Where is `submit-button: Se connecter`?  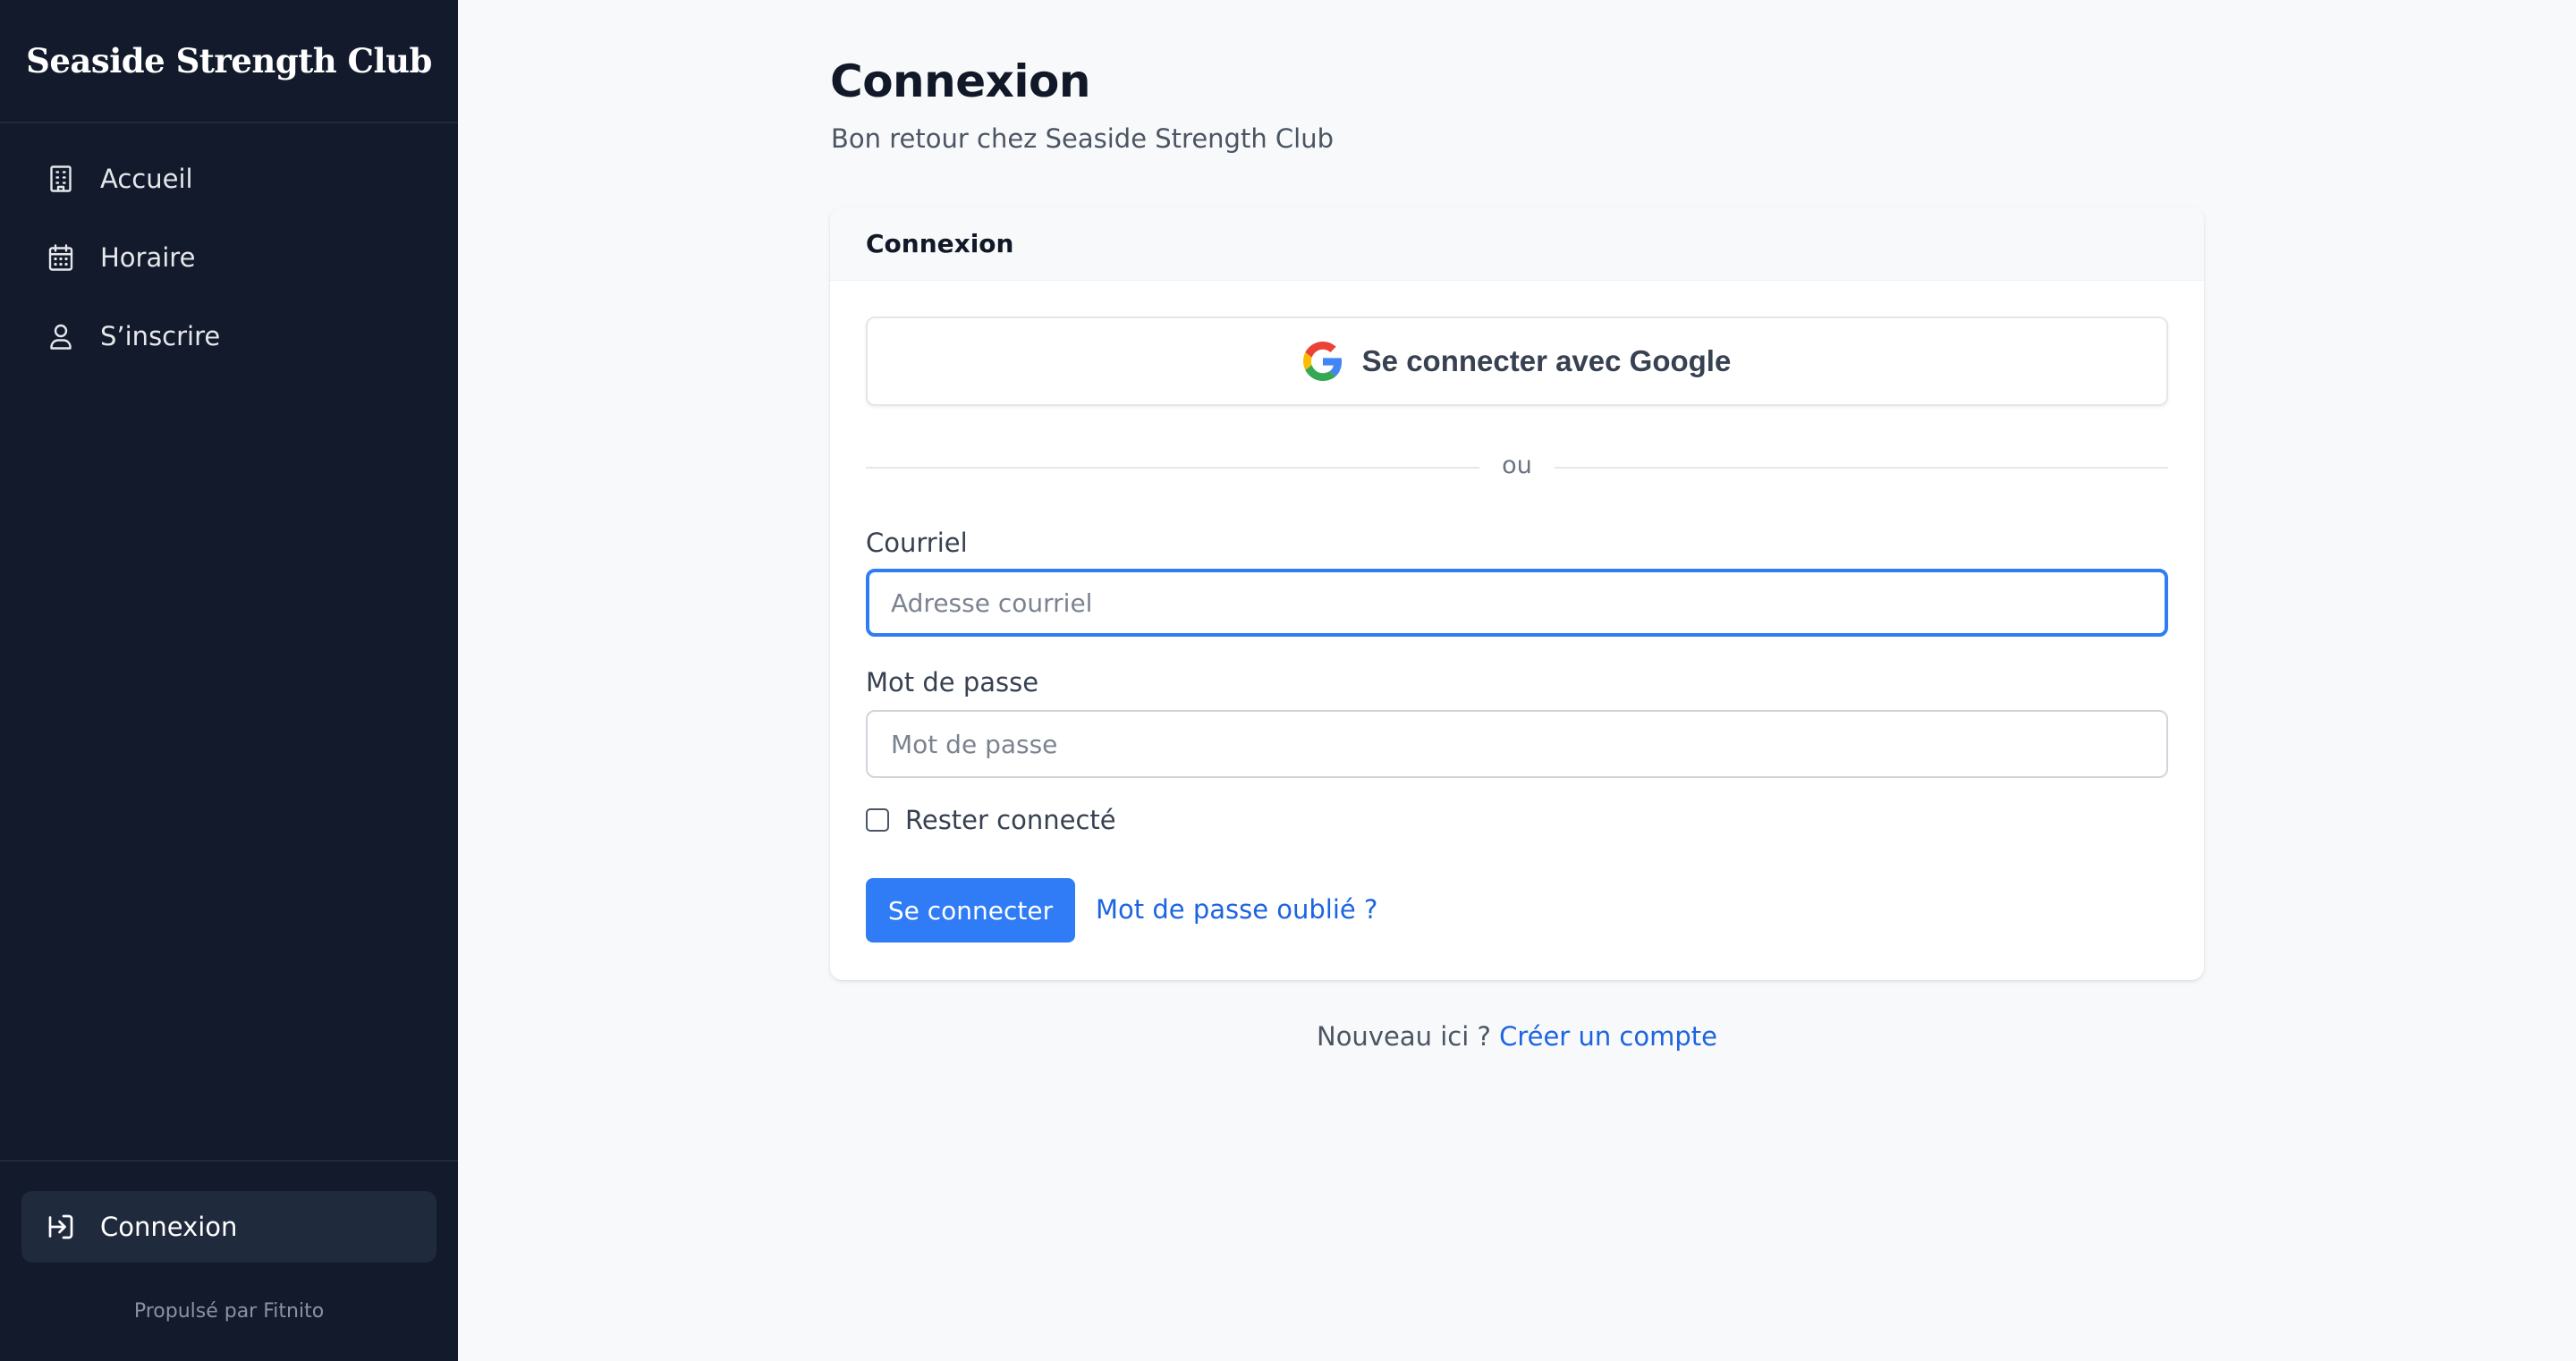 submit-button: Se connecter is located at coordinates (970, 910).